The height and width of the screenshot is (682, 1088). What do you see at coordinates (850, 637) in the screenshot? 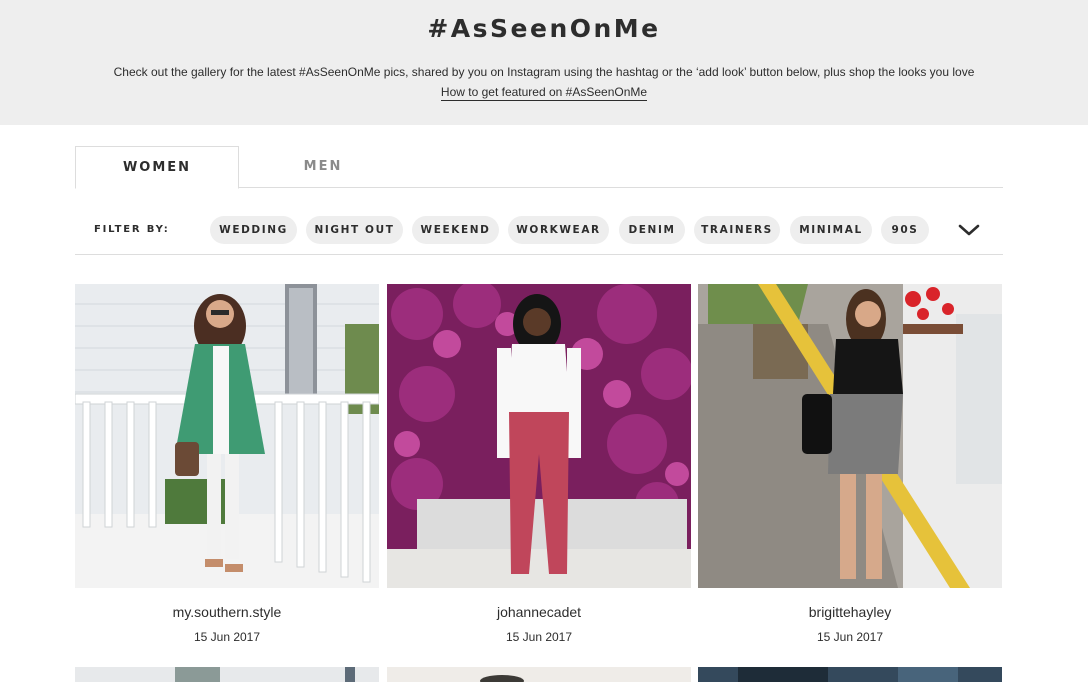
I see `post-date-3: 15 Jun 2017` at bounding box center [850, 637].